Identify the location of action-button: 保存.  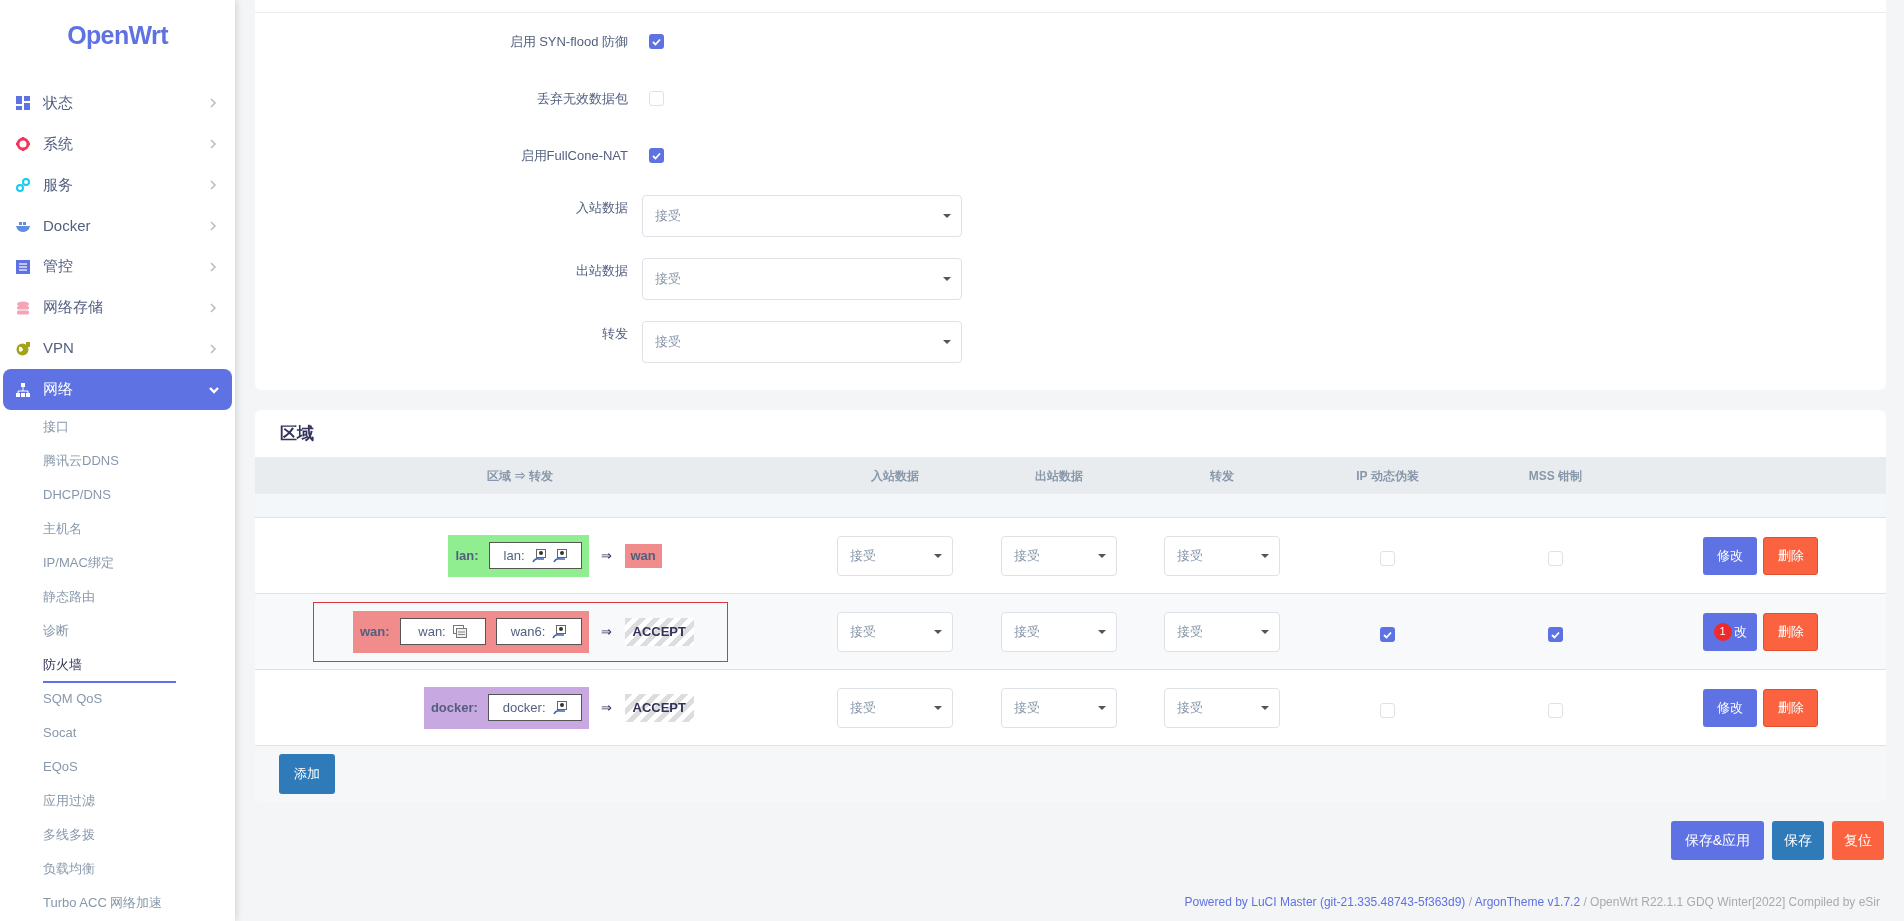
(1798, 840).